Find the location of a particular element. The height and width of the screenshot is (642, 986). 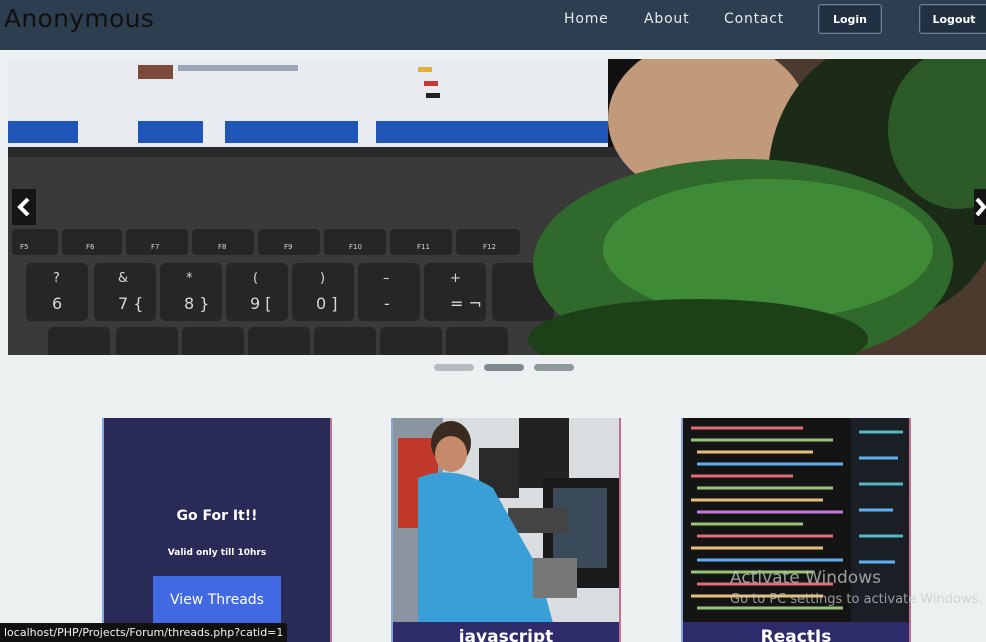

logout-button: Logout is located at coordinates (952, 19).